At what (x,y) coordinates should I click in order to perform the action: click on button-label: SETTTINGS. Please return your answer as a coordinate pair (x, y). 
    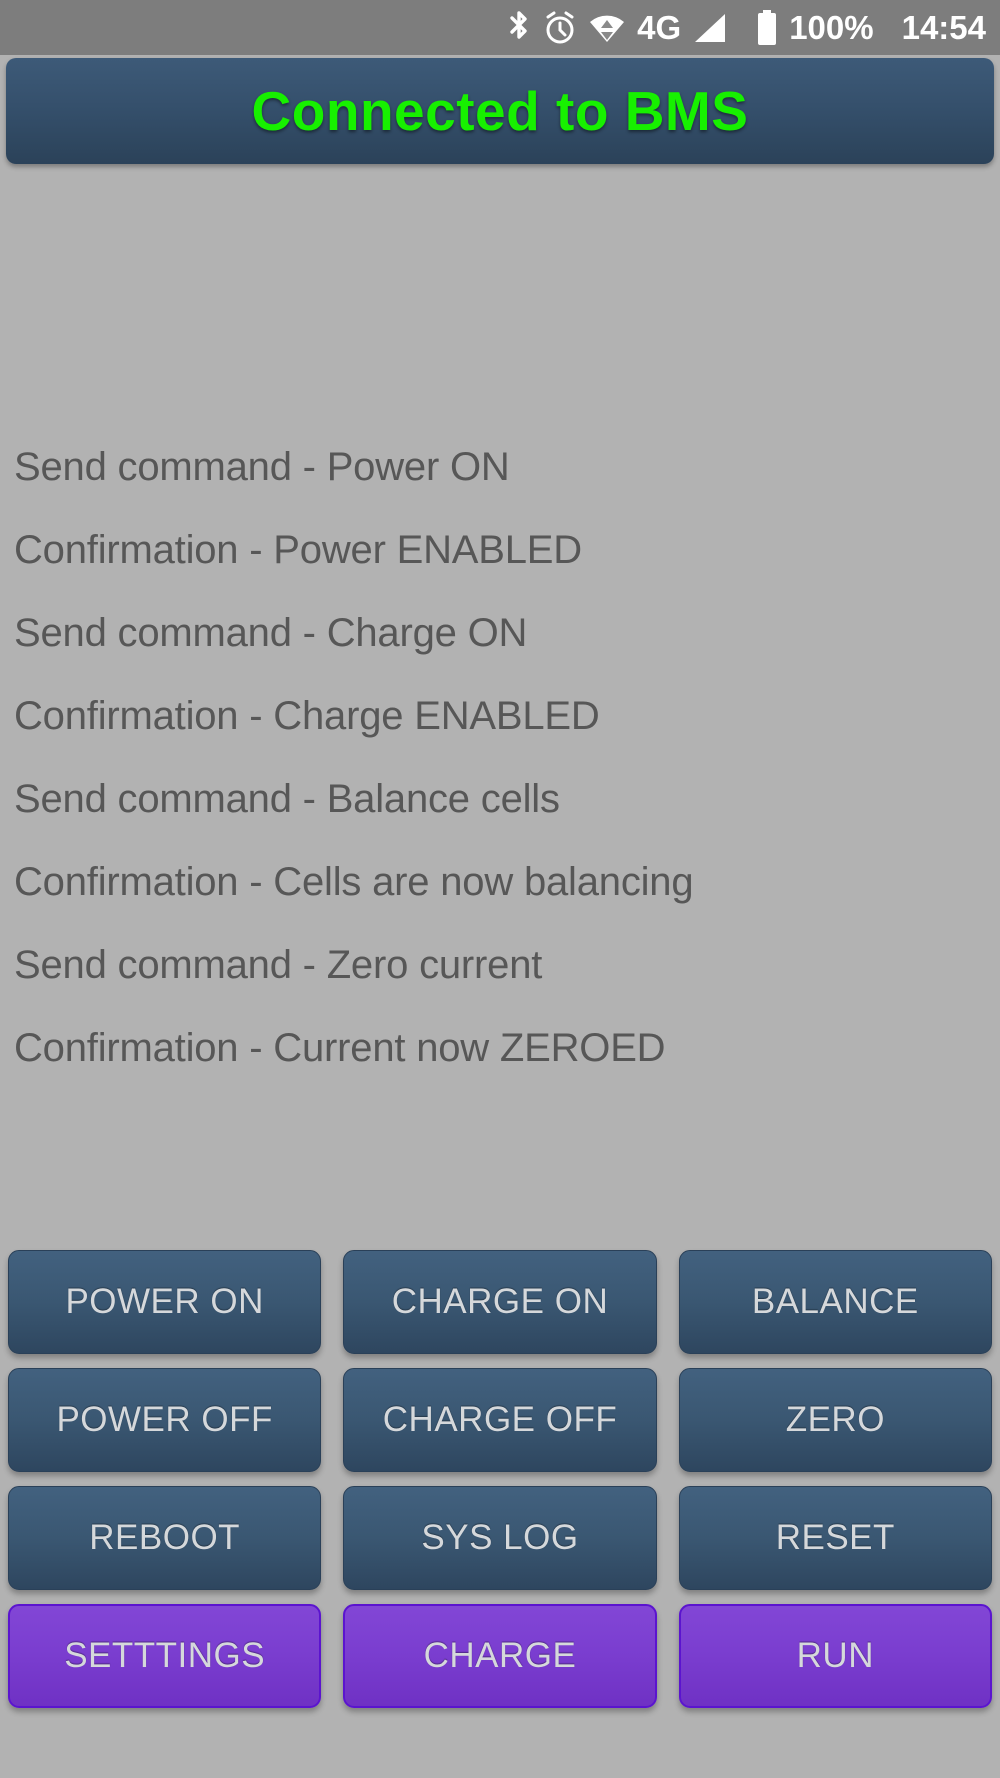
    Looking at the image, I should click on (165, 1655).